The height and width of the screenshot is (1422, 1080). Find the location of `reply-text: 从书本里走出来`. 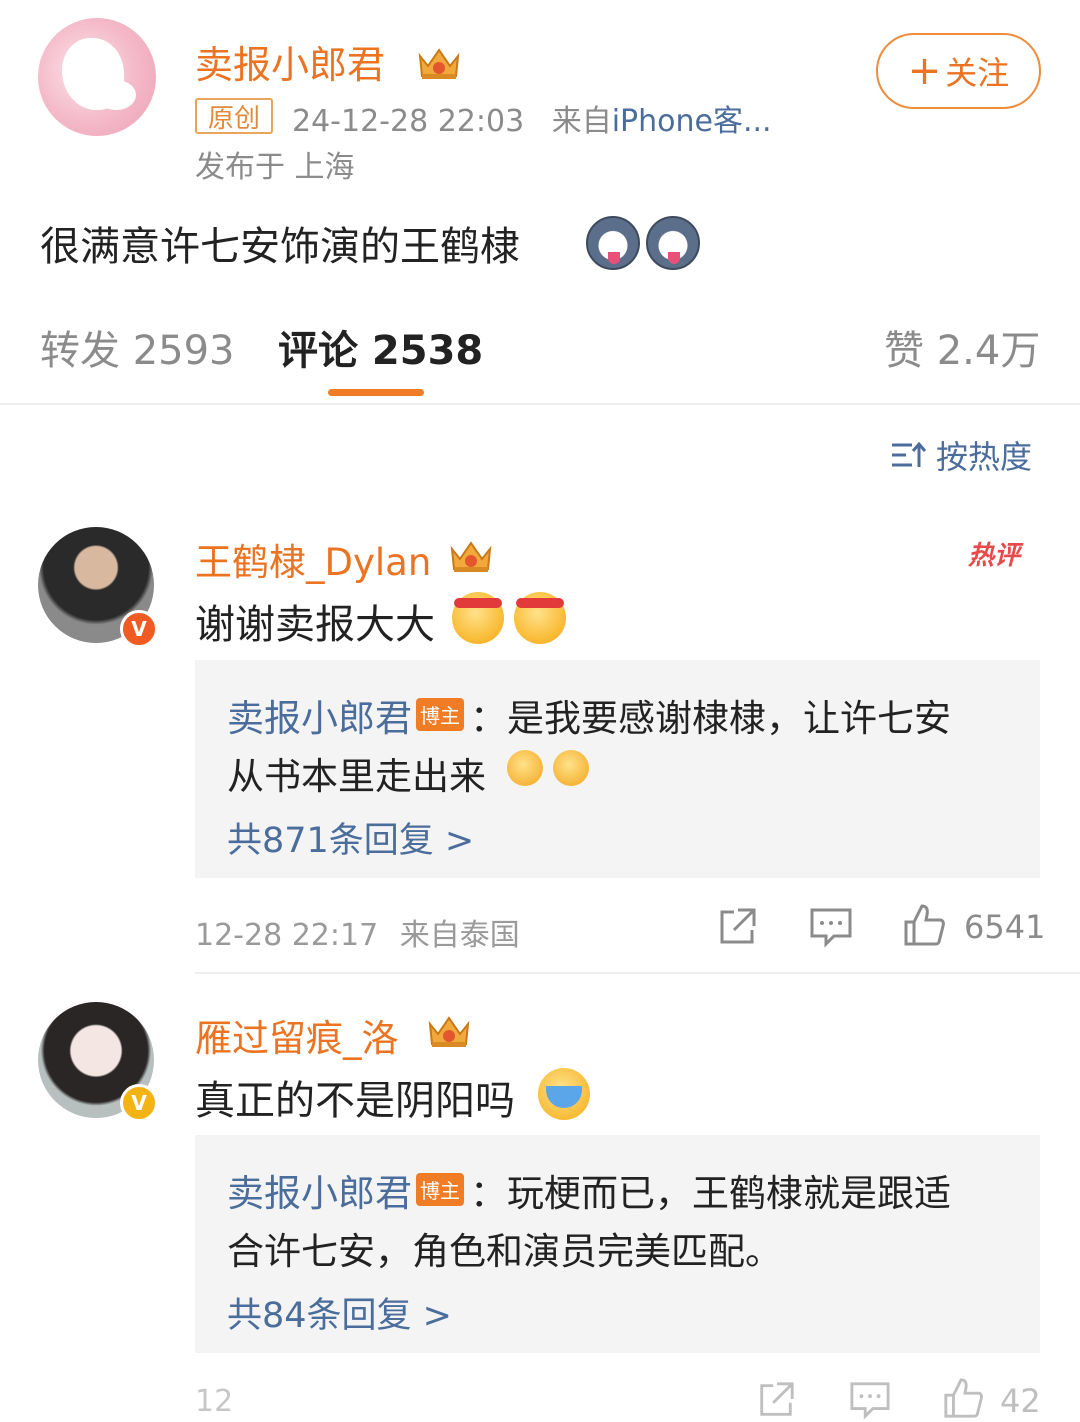

reply-text: 从书本里走出来 is located at coordinates (356, 776).